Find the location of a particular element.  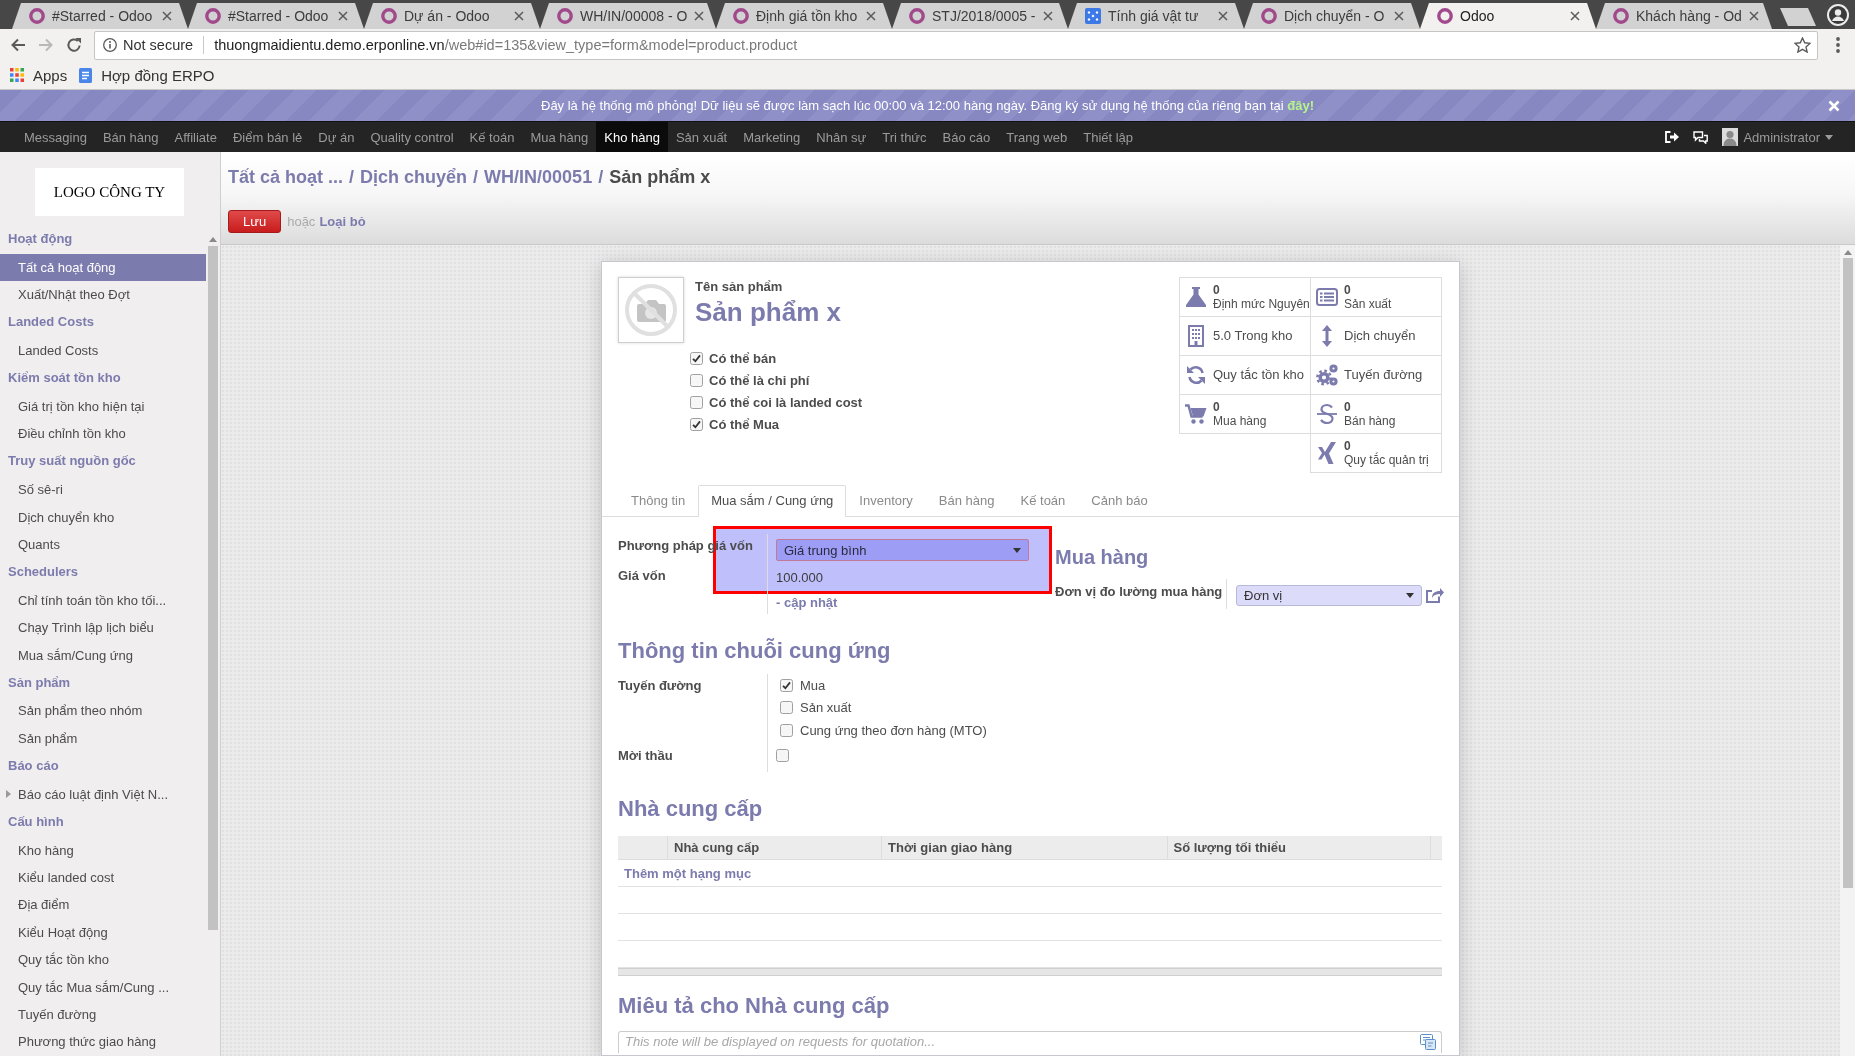

sidebar-item: Xuất/Nhật theo Đợt is located at coordinates (103, 294).